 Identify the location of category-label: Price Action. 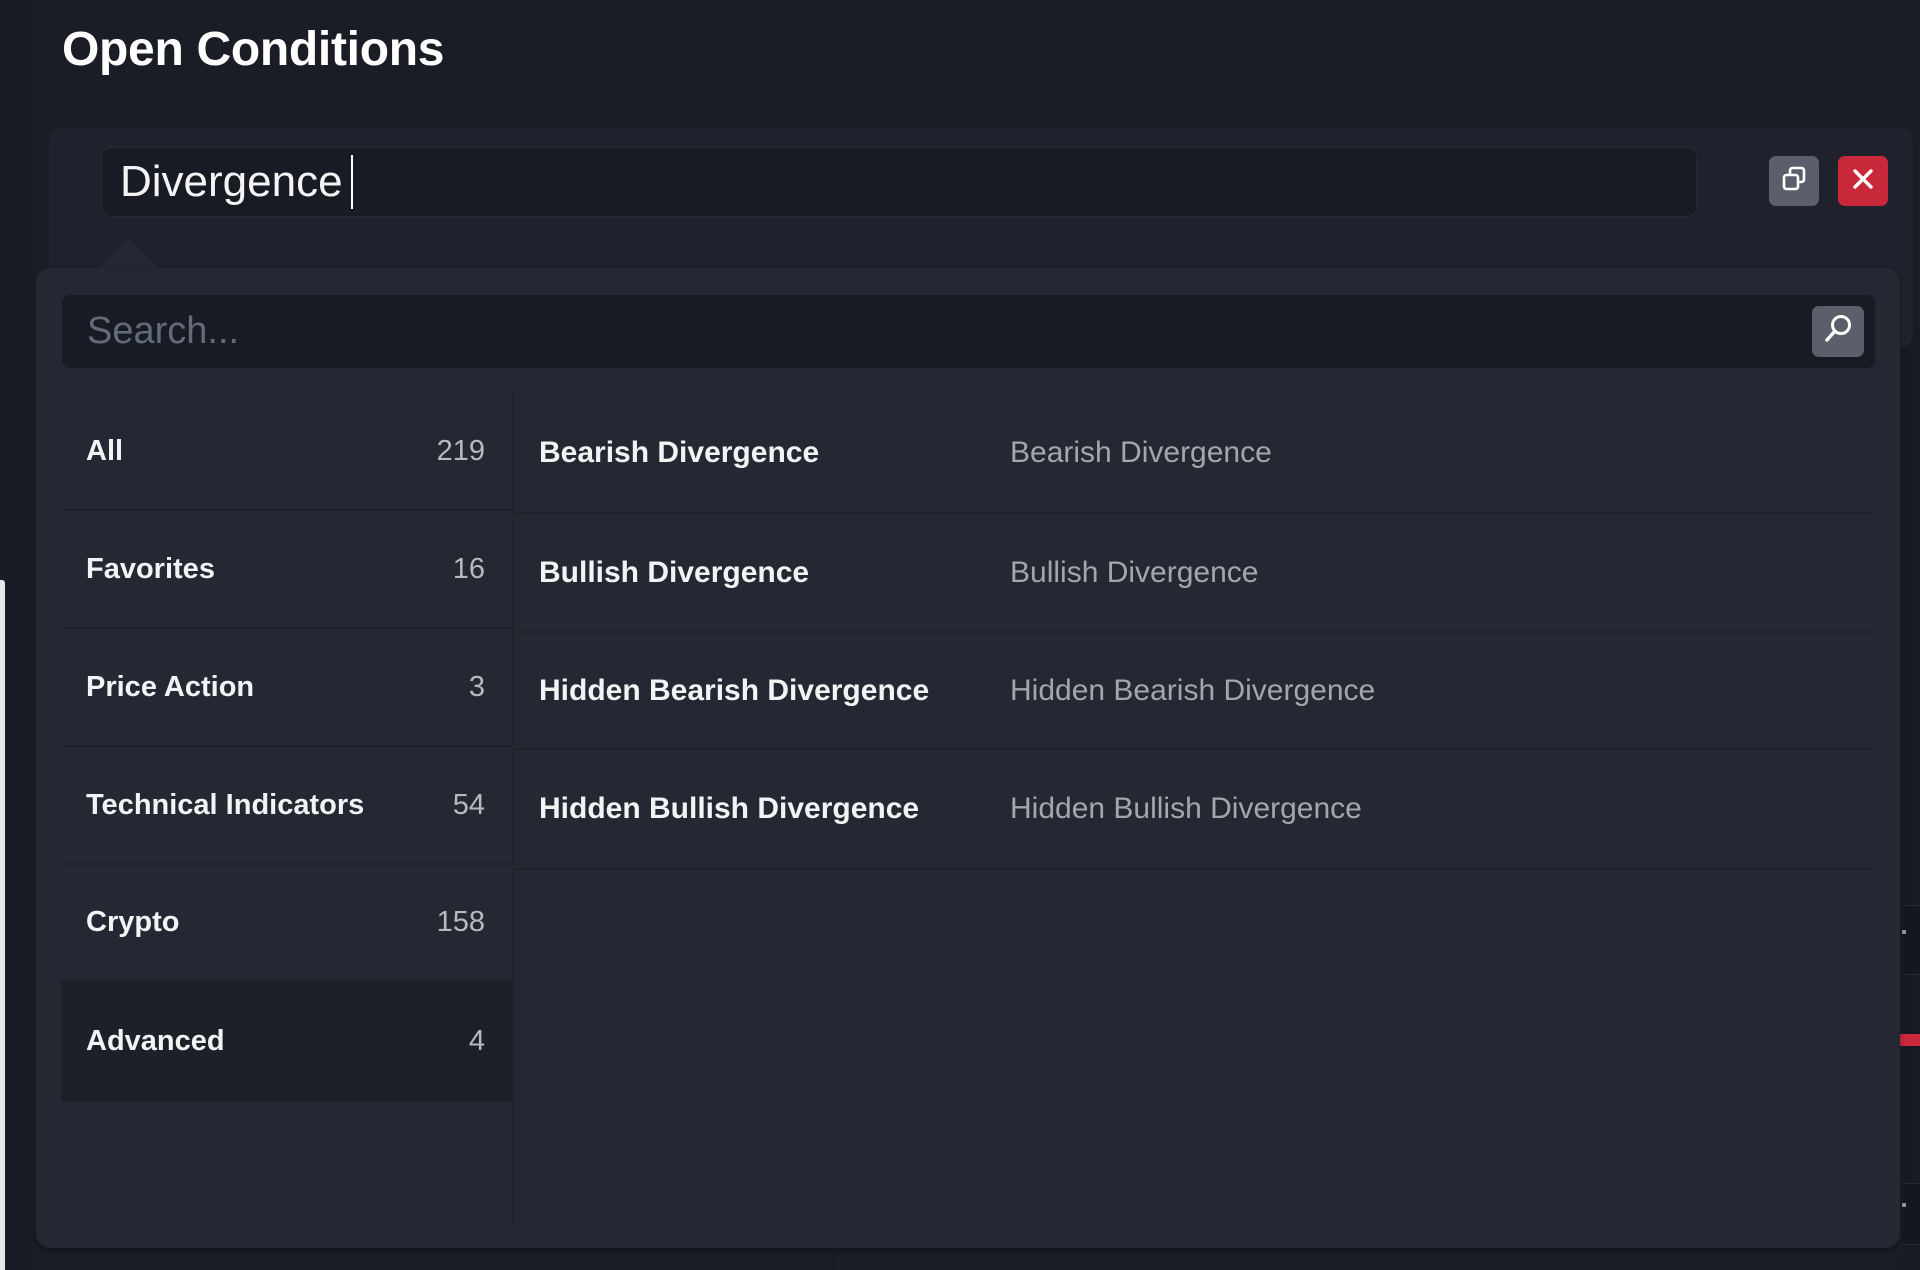
(170, 686).